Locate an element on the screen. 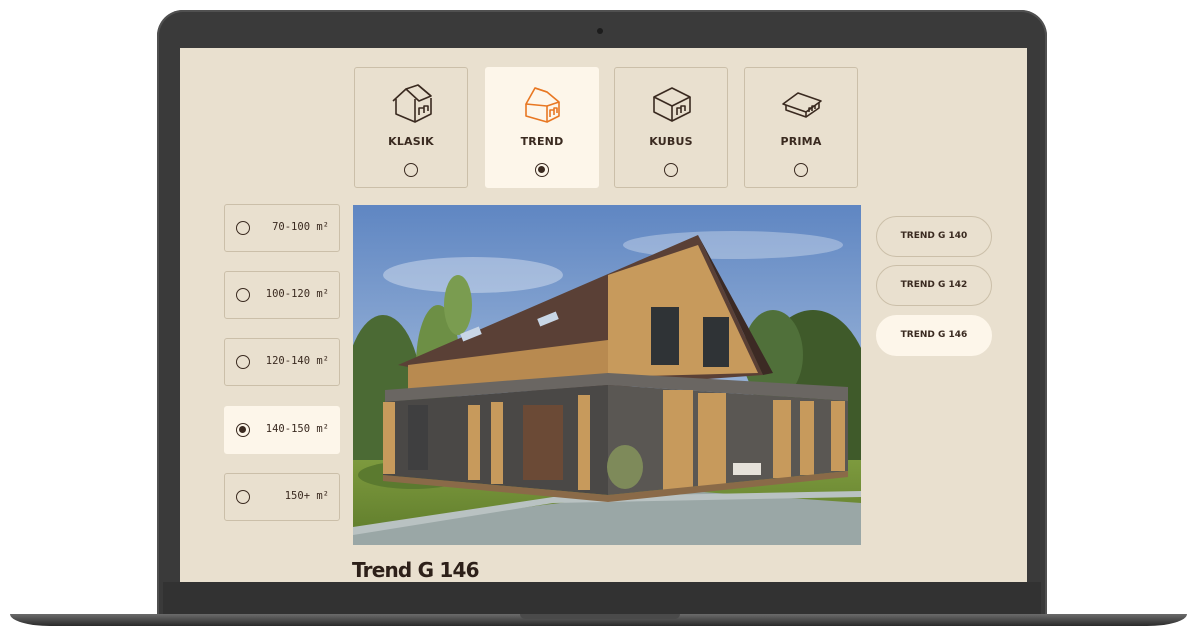 The height and width of the screenshot is (632, 1197). size-option-120-140: 120-140 m² is located at coordinates (282, 362).